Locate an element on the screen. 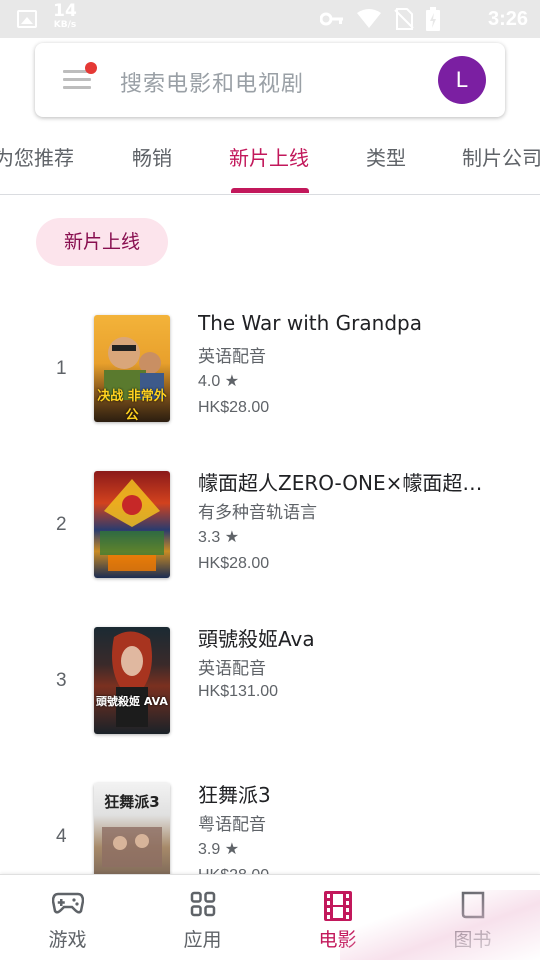 Image resolution: width=540 pixels, height=960 pixels. rank-number: 3 is located at coordinates (61, 680).